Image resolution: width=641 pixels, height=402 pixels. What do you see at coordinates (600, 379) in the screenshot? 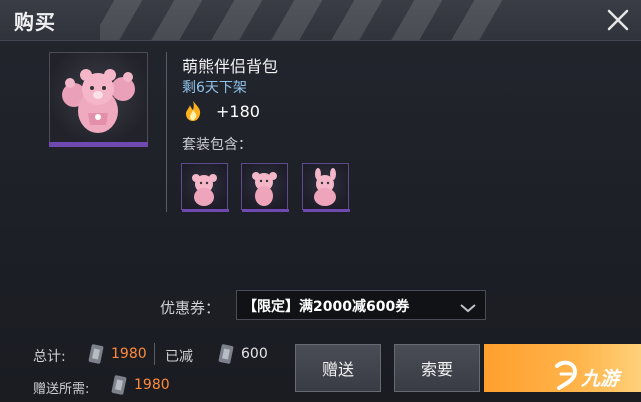
I see `watermark-text: 九游` at bounding box center [600, 379].